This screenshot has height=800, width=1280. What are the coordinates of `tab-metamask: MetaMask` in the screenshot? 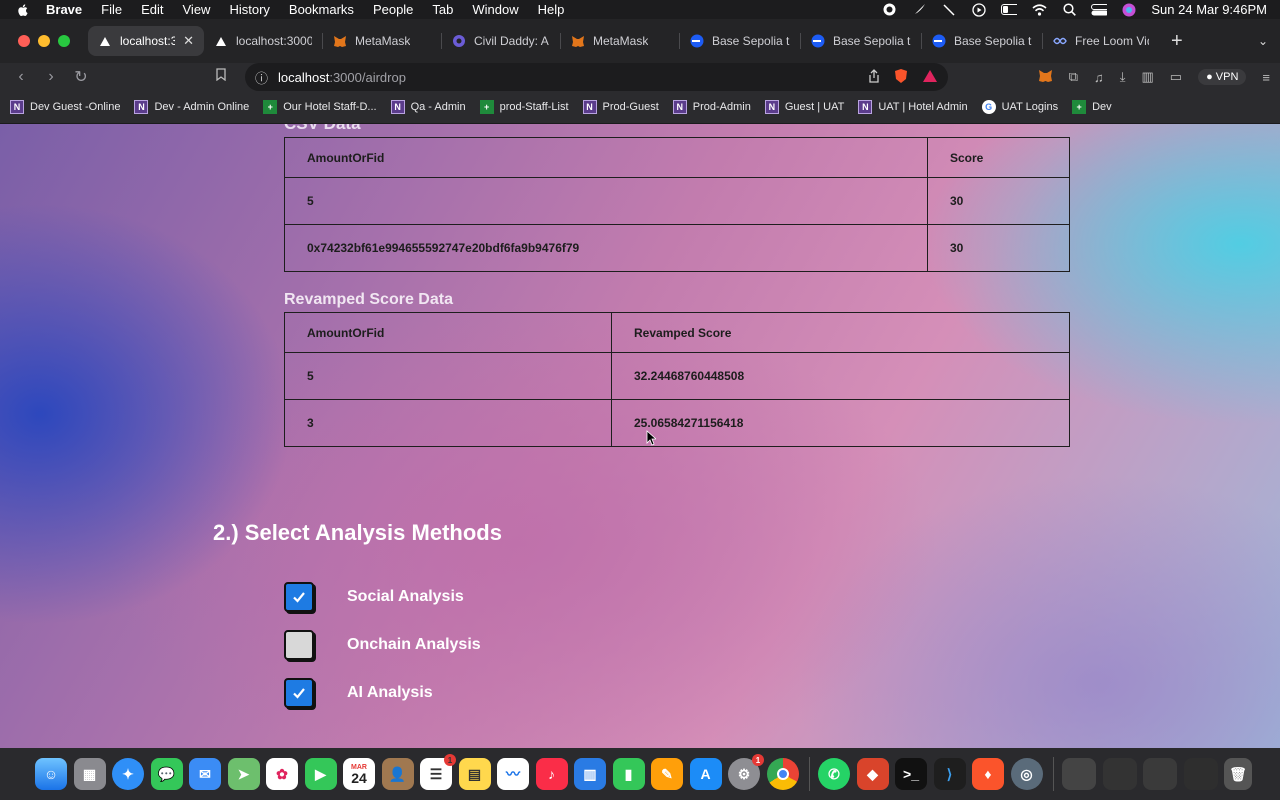 It's located at (382, 41).